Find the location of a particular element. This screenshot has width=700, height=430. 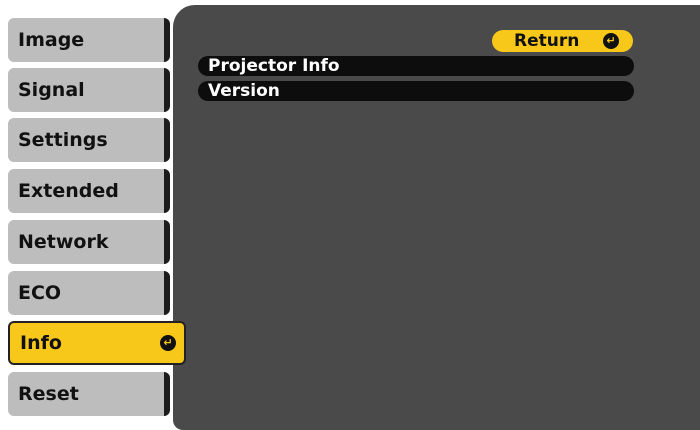

tab-network: Network is located at coordinates (89, 242).